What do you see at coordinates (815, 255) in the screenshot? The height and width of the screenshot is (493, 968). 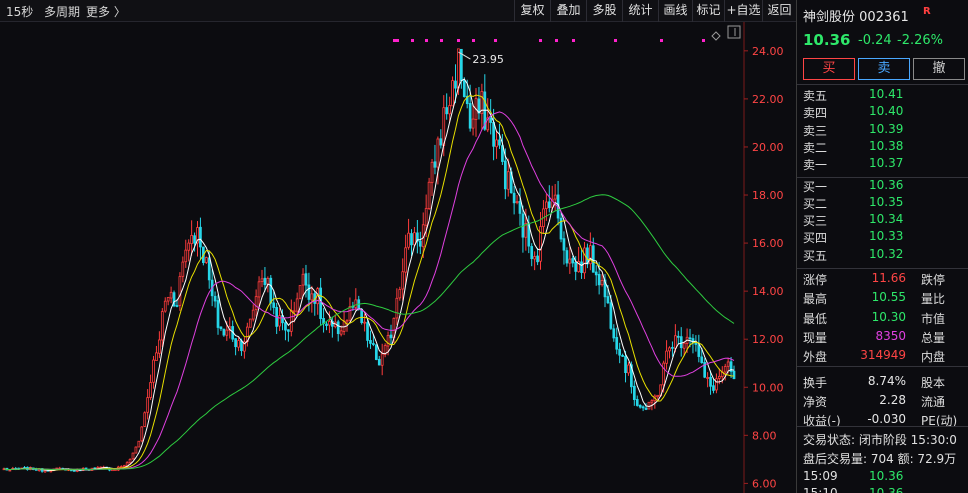 I see `order-level-label: 买五` at bounding box center [815, 255].